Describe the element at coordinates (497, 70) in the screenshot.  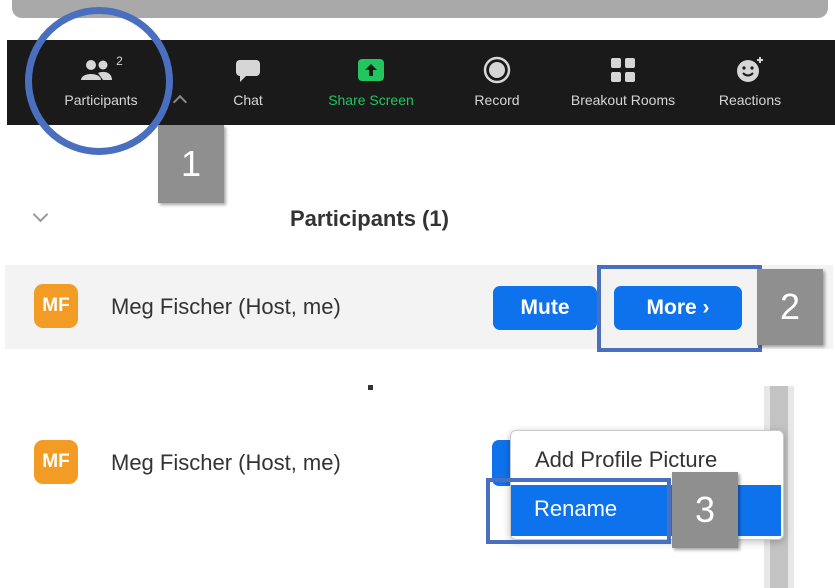
I see `record-icon` at that location.